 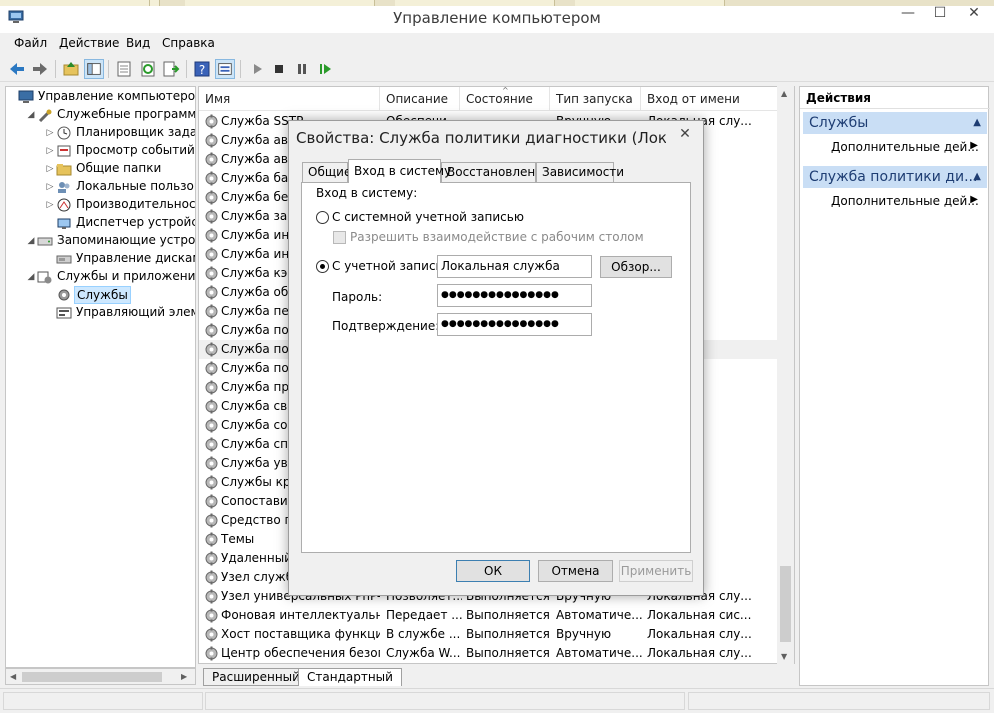 What do you see at coordinates (148, 69) in the screenshot?
I see `refresh-icon` at bounding box center [148, 69].